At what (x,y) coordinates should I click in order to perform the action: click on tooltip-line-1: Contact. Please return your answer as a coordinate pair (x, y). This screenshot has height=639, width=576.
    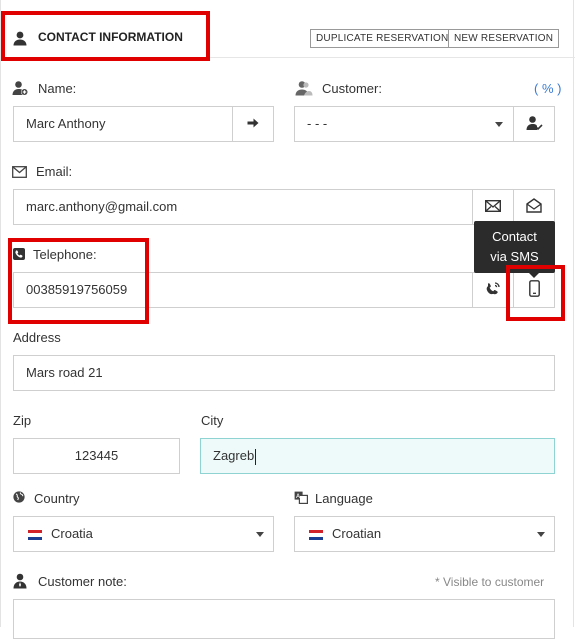
    Looking at the image, I should click on (514, 236).